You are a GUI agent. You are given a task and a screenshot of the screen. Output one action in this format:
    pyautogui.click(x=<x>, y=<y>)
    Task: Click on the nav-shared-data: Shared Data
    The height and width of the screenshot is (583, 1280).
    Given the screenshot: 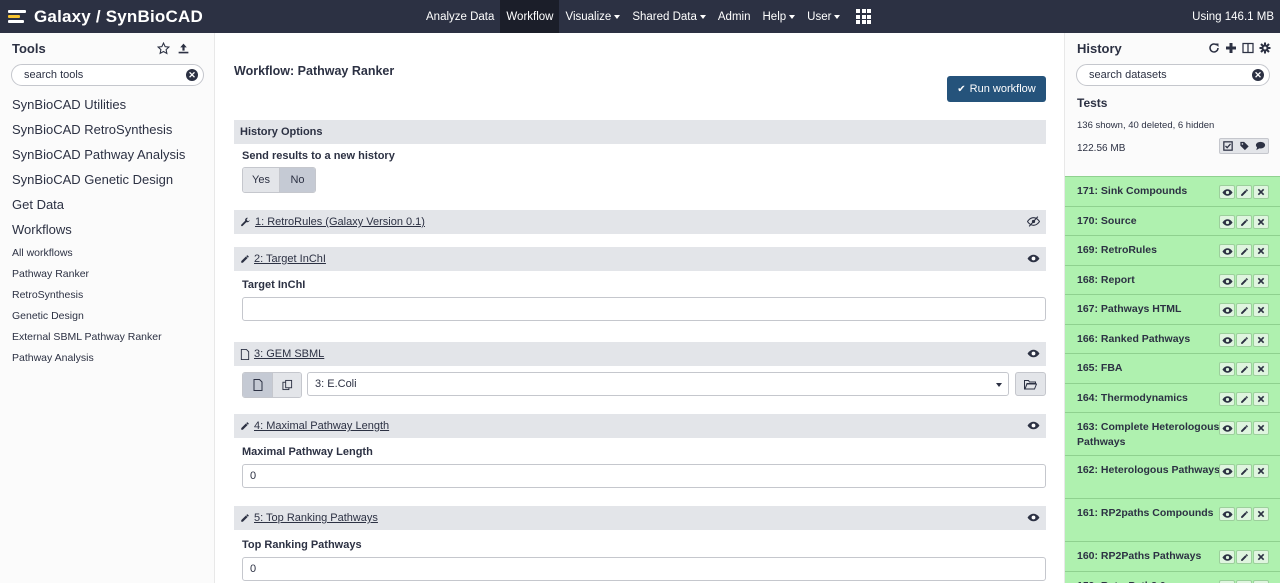 What is the action you would take?
    pyautogui.click(x=669, y=16)
    